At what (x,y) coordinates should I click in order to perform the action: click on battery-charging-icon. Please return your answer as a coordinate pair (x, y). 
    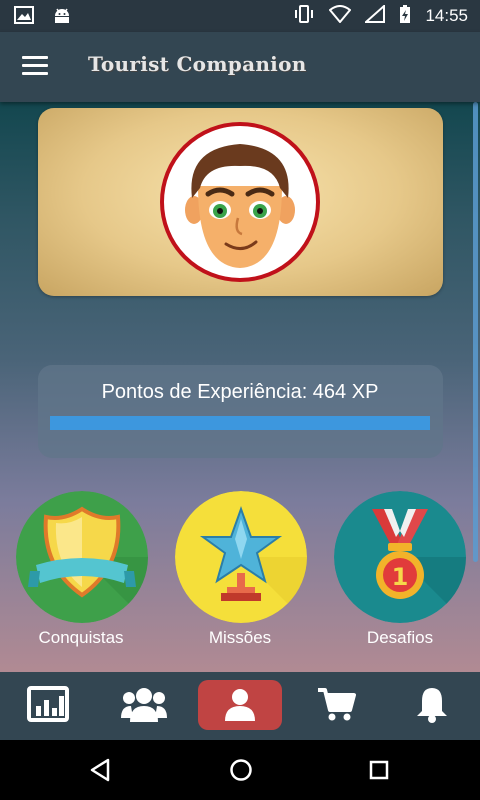
    Looking at the image, I should click on (405, 16).